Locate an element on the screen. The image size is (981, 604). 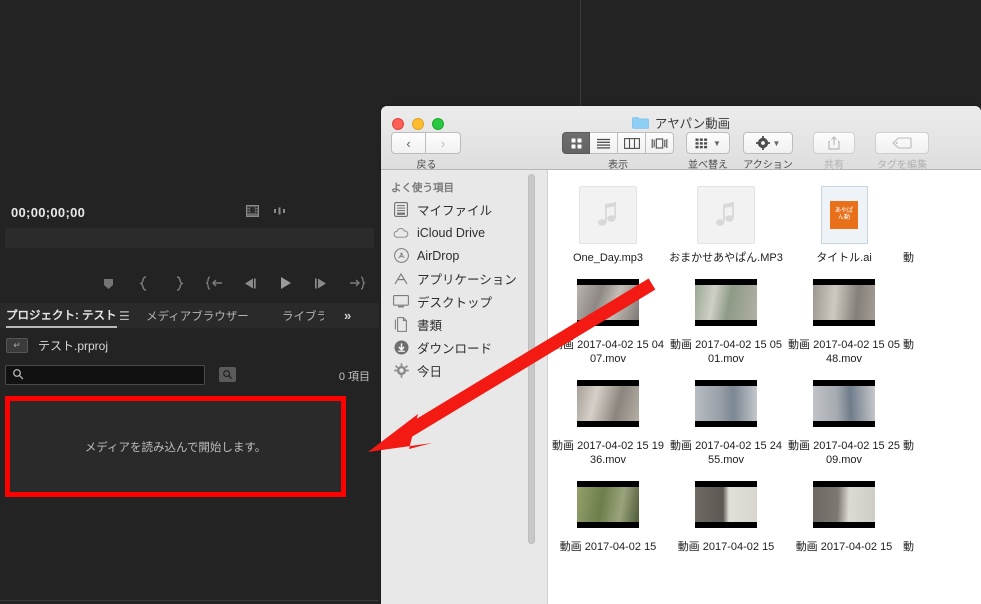
go-to-in-button is located at coordinates (215, 283).